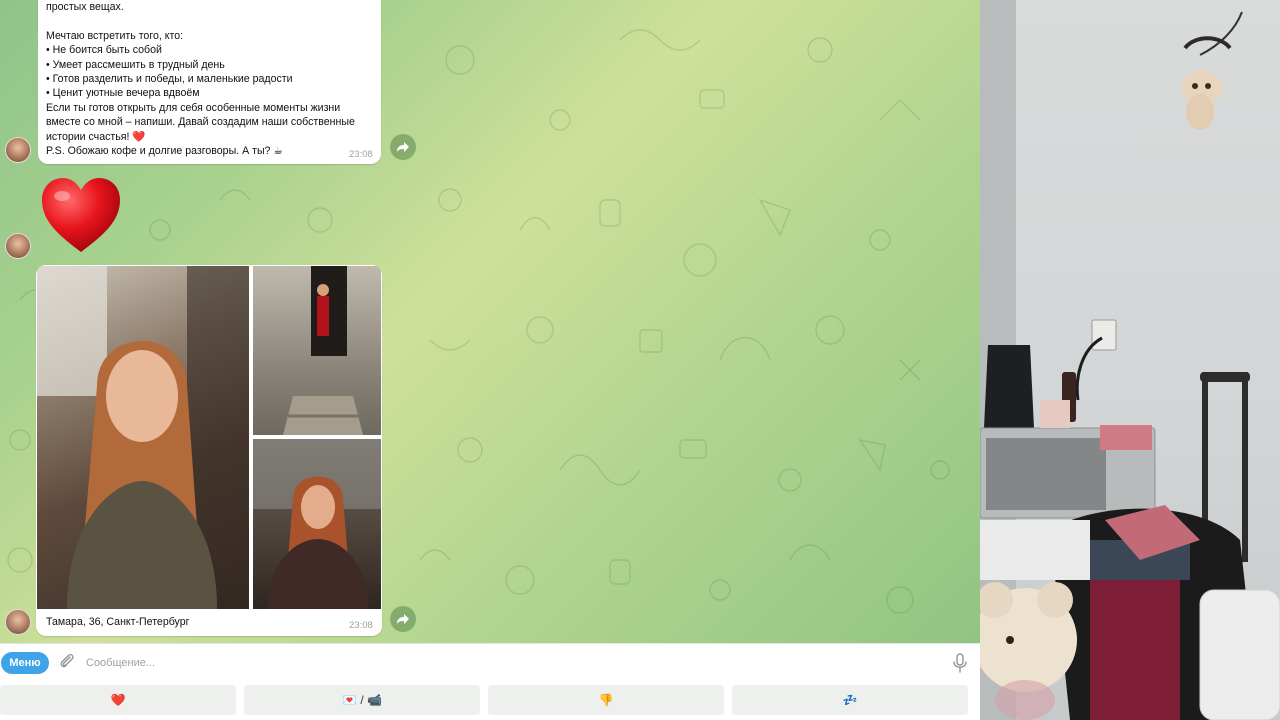 This screenshot has height=720, width=1280. I want to click on message-line: истории счастья! ❤️, so click(96, 136).